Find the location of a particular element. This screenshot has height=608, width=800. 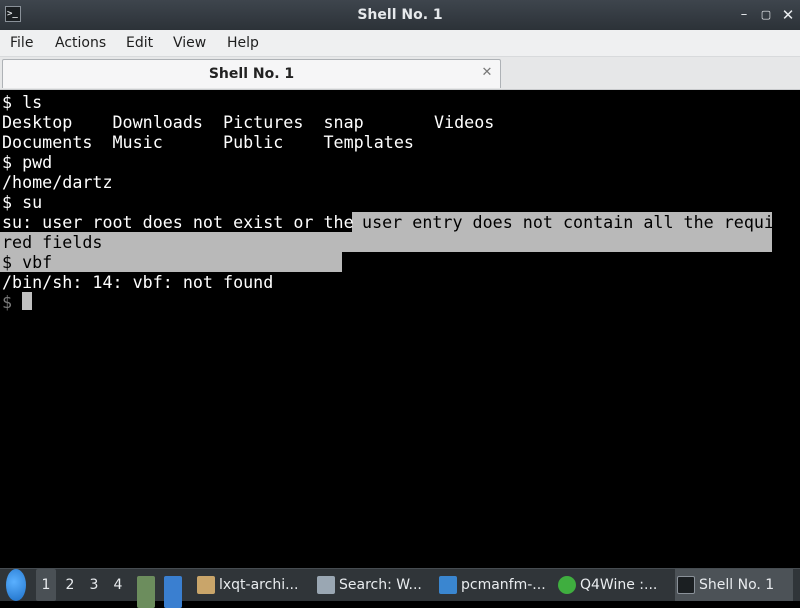

taskbar-window-label: Shell No. 1 is located at coordinates (737, 585).